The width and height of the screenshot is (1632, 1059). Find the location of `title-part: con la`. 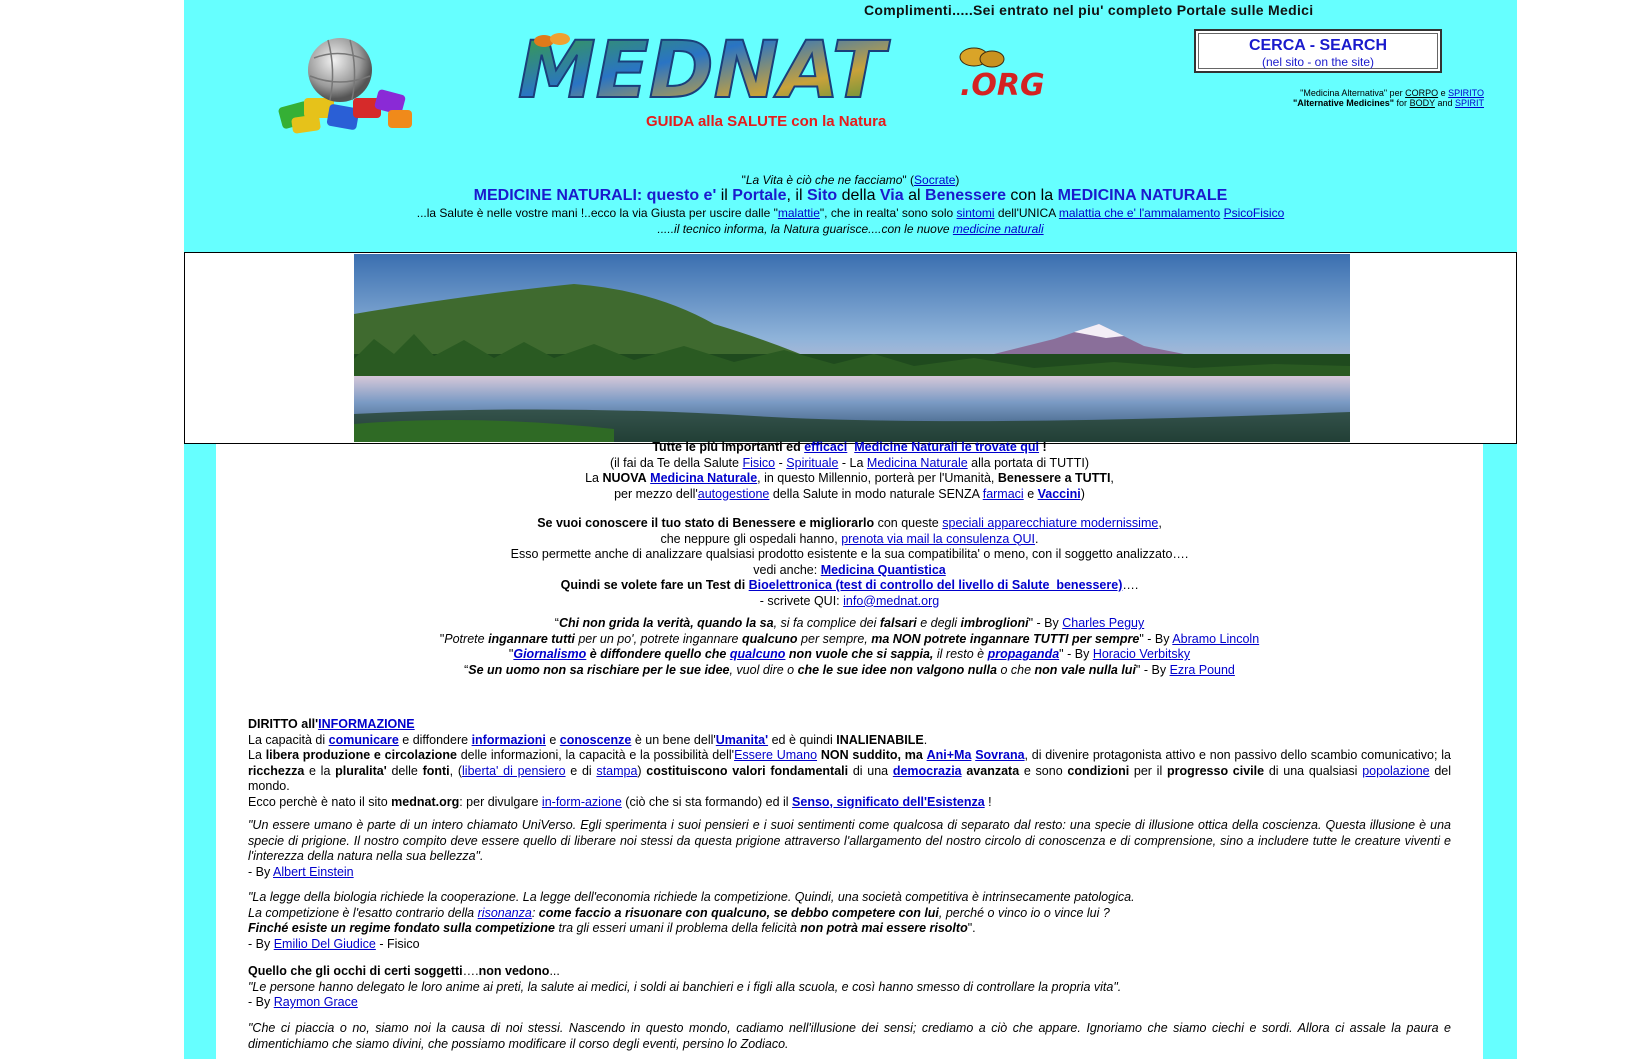

title-part: con la is located at coordinates (1032, 195).